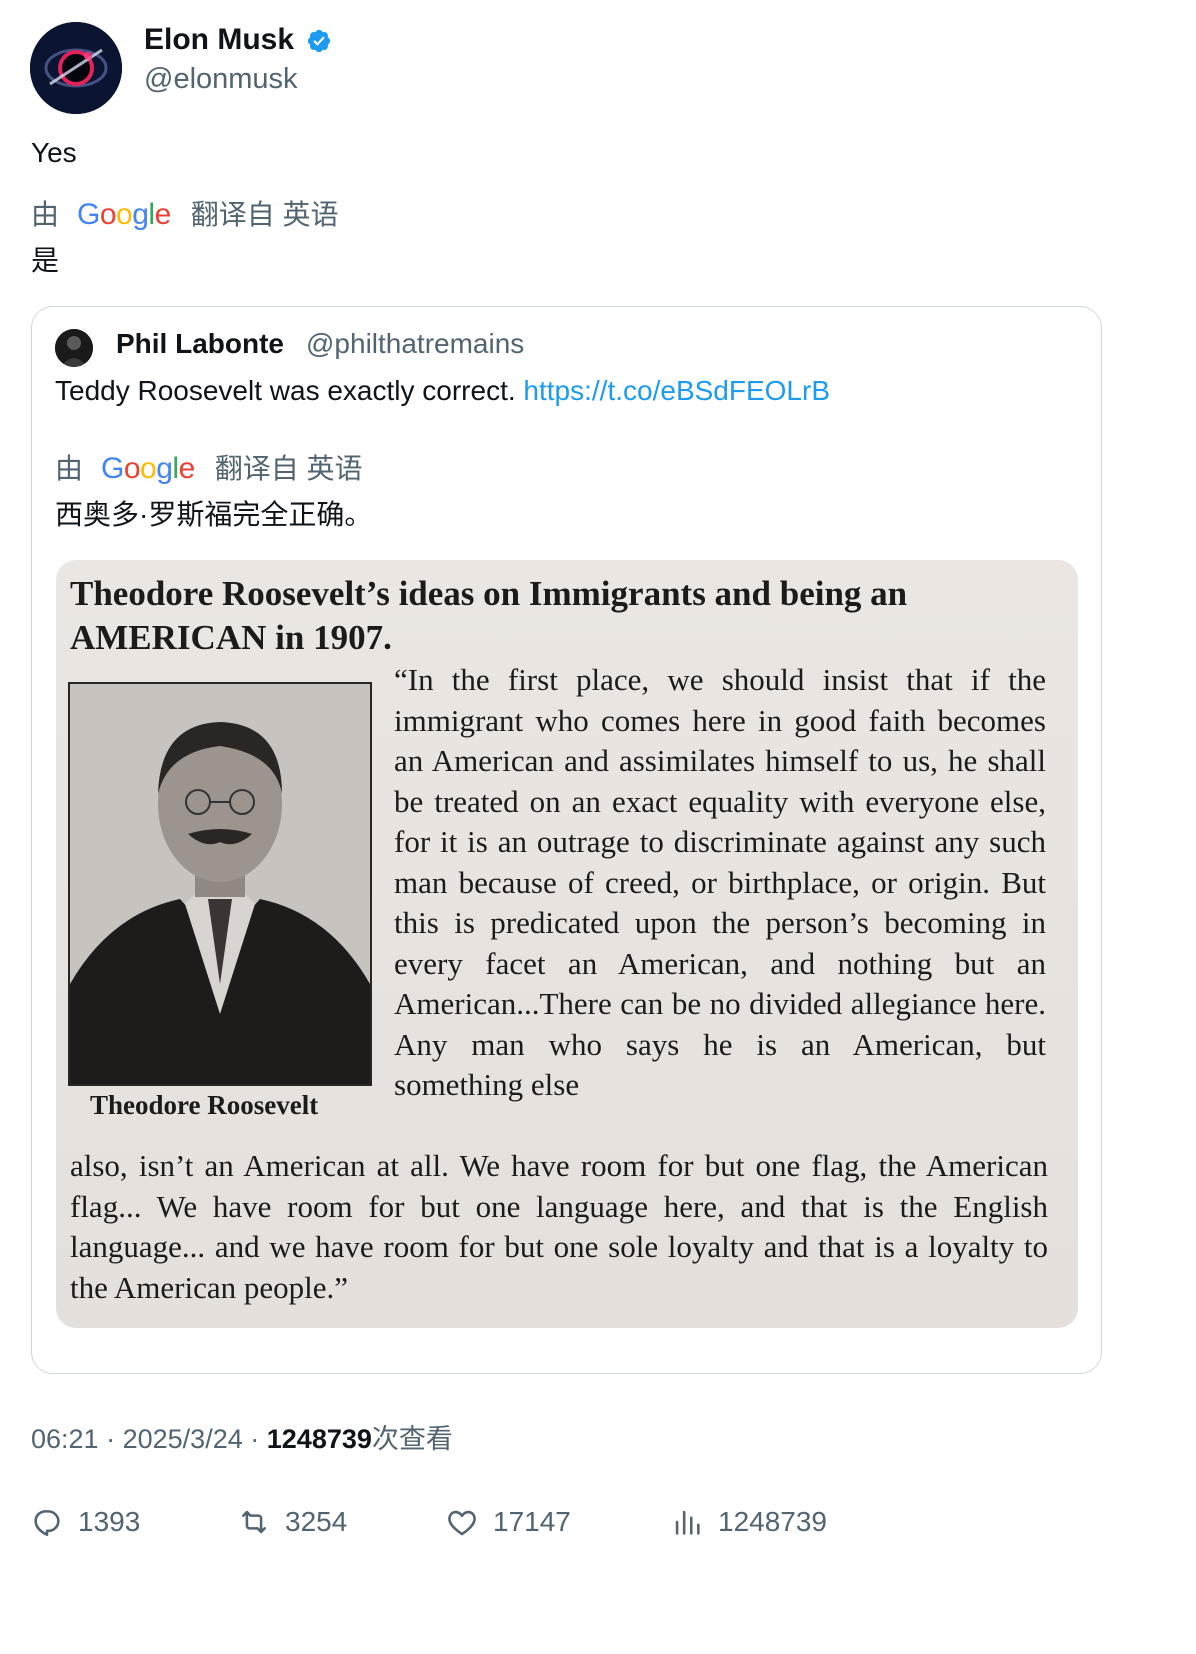  Describe the element at coordinates (773, 1521) in the screenshot. I see `views-count: 1248739` at that location.